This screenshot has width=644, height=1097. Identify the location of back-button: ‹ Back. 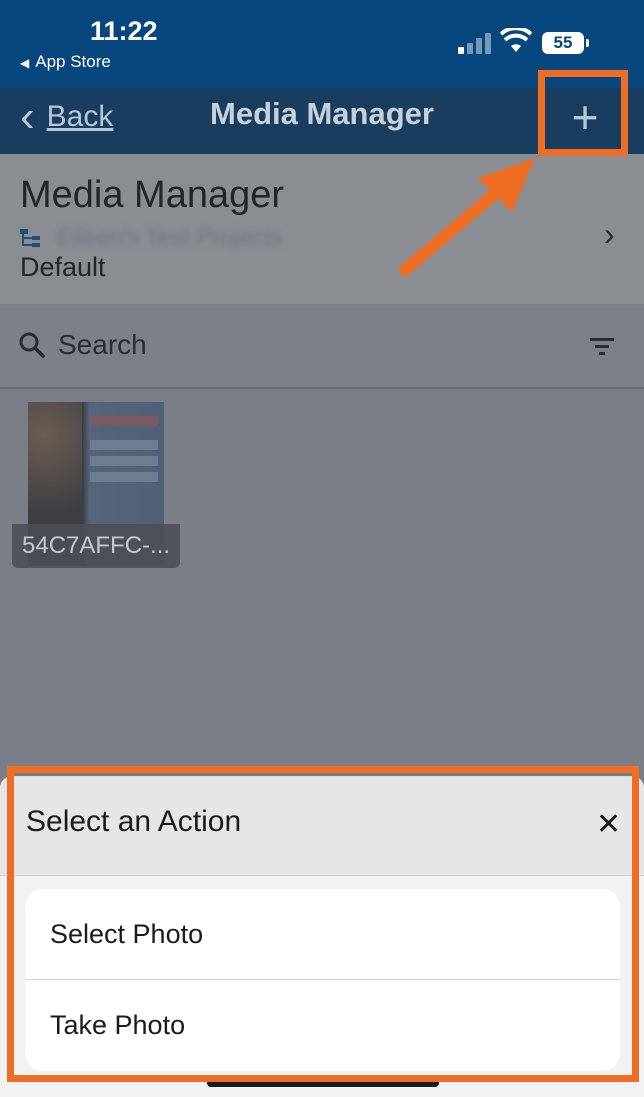
(66, 117).